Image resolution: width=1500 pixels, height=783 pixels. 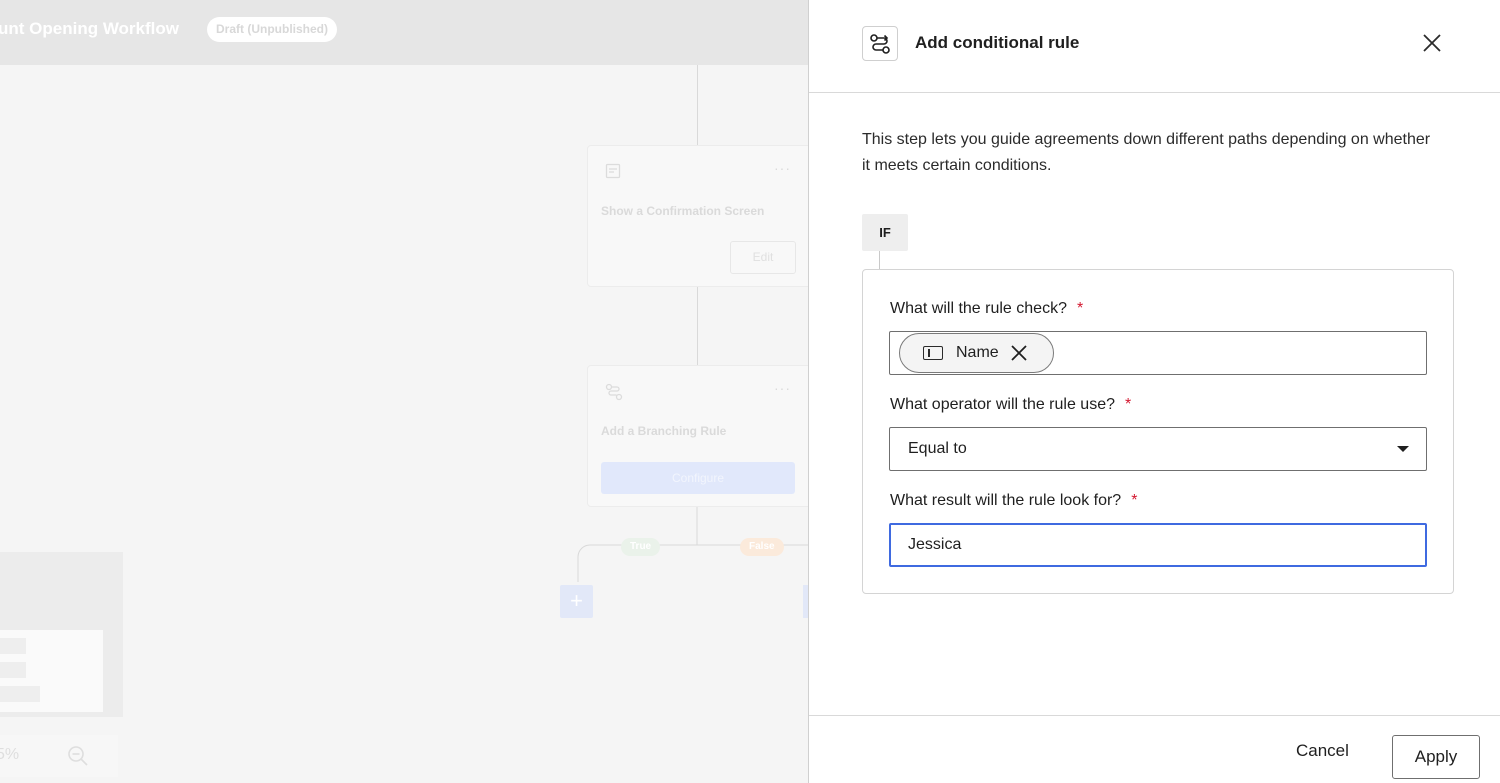 What do you see at coordinates (683, 211) in the screenshot?
I see `node-title: Show a Confirmation Screen` at bounding box center [683, 211].